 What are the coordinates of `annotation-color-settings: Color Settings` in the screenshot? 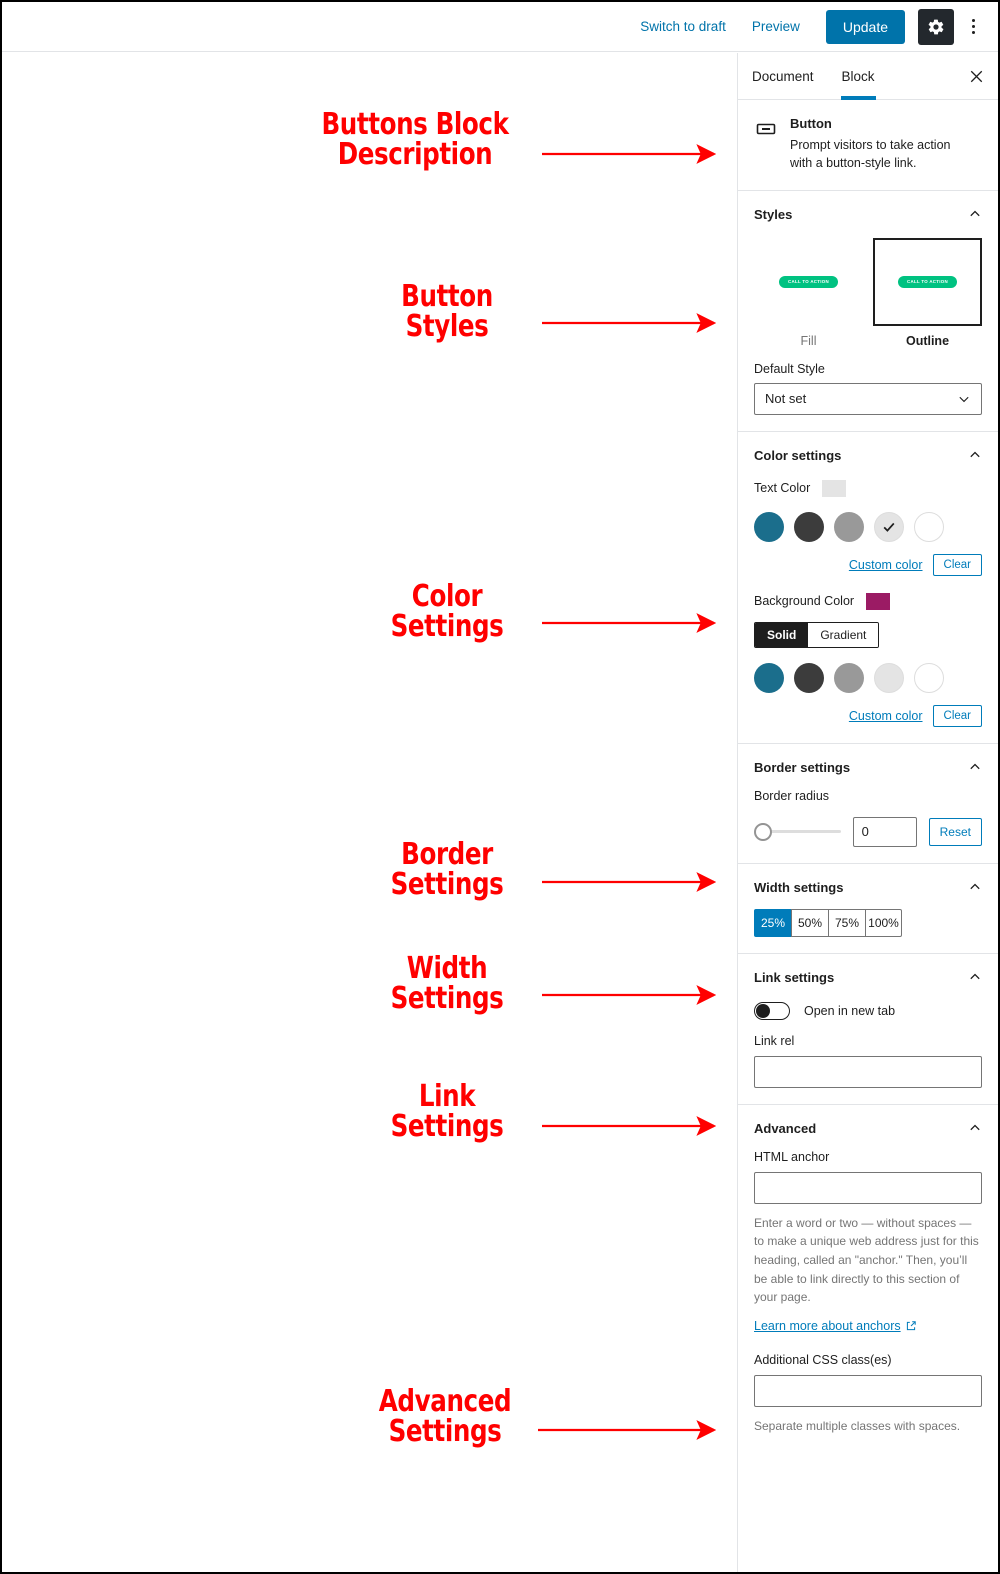 It's located at (447, 612).